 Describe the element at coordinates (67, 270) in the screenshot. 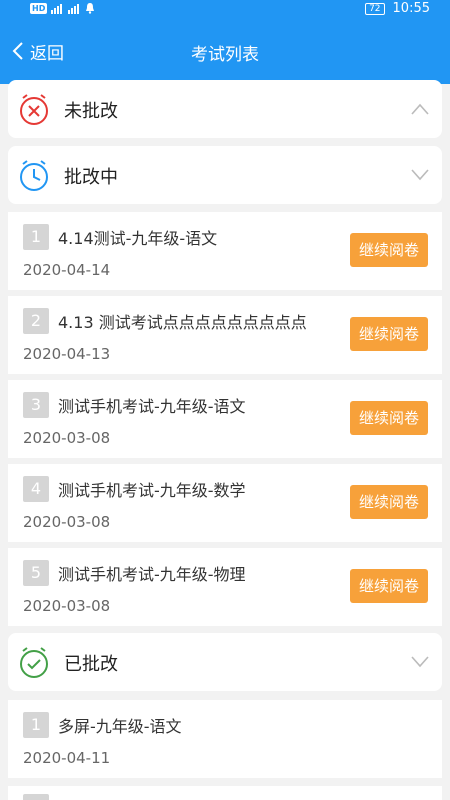

I see `item-date: 2020-04-14` at that location.